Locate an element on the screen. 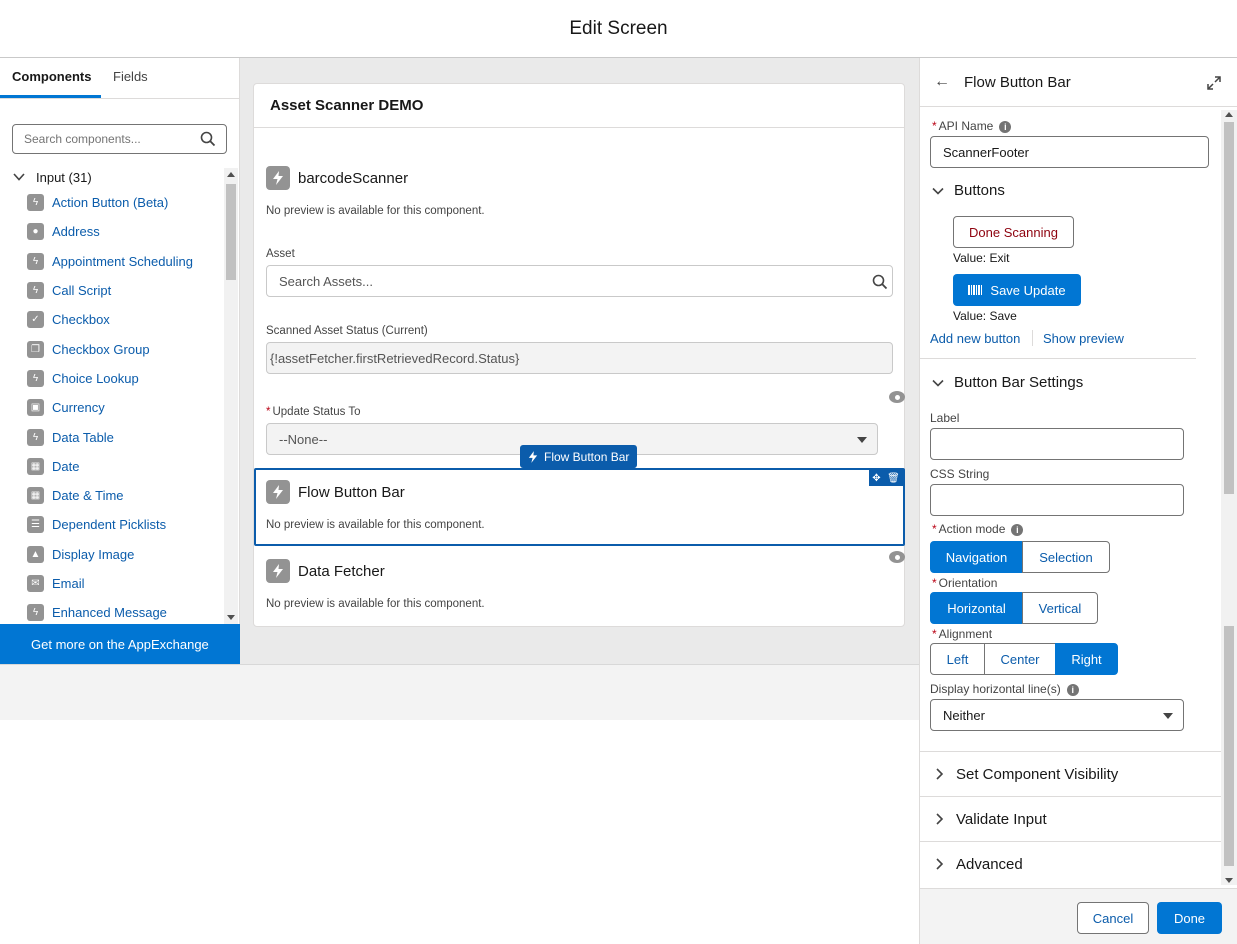  tab-components: Components is located at coordinates (50, 77).